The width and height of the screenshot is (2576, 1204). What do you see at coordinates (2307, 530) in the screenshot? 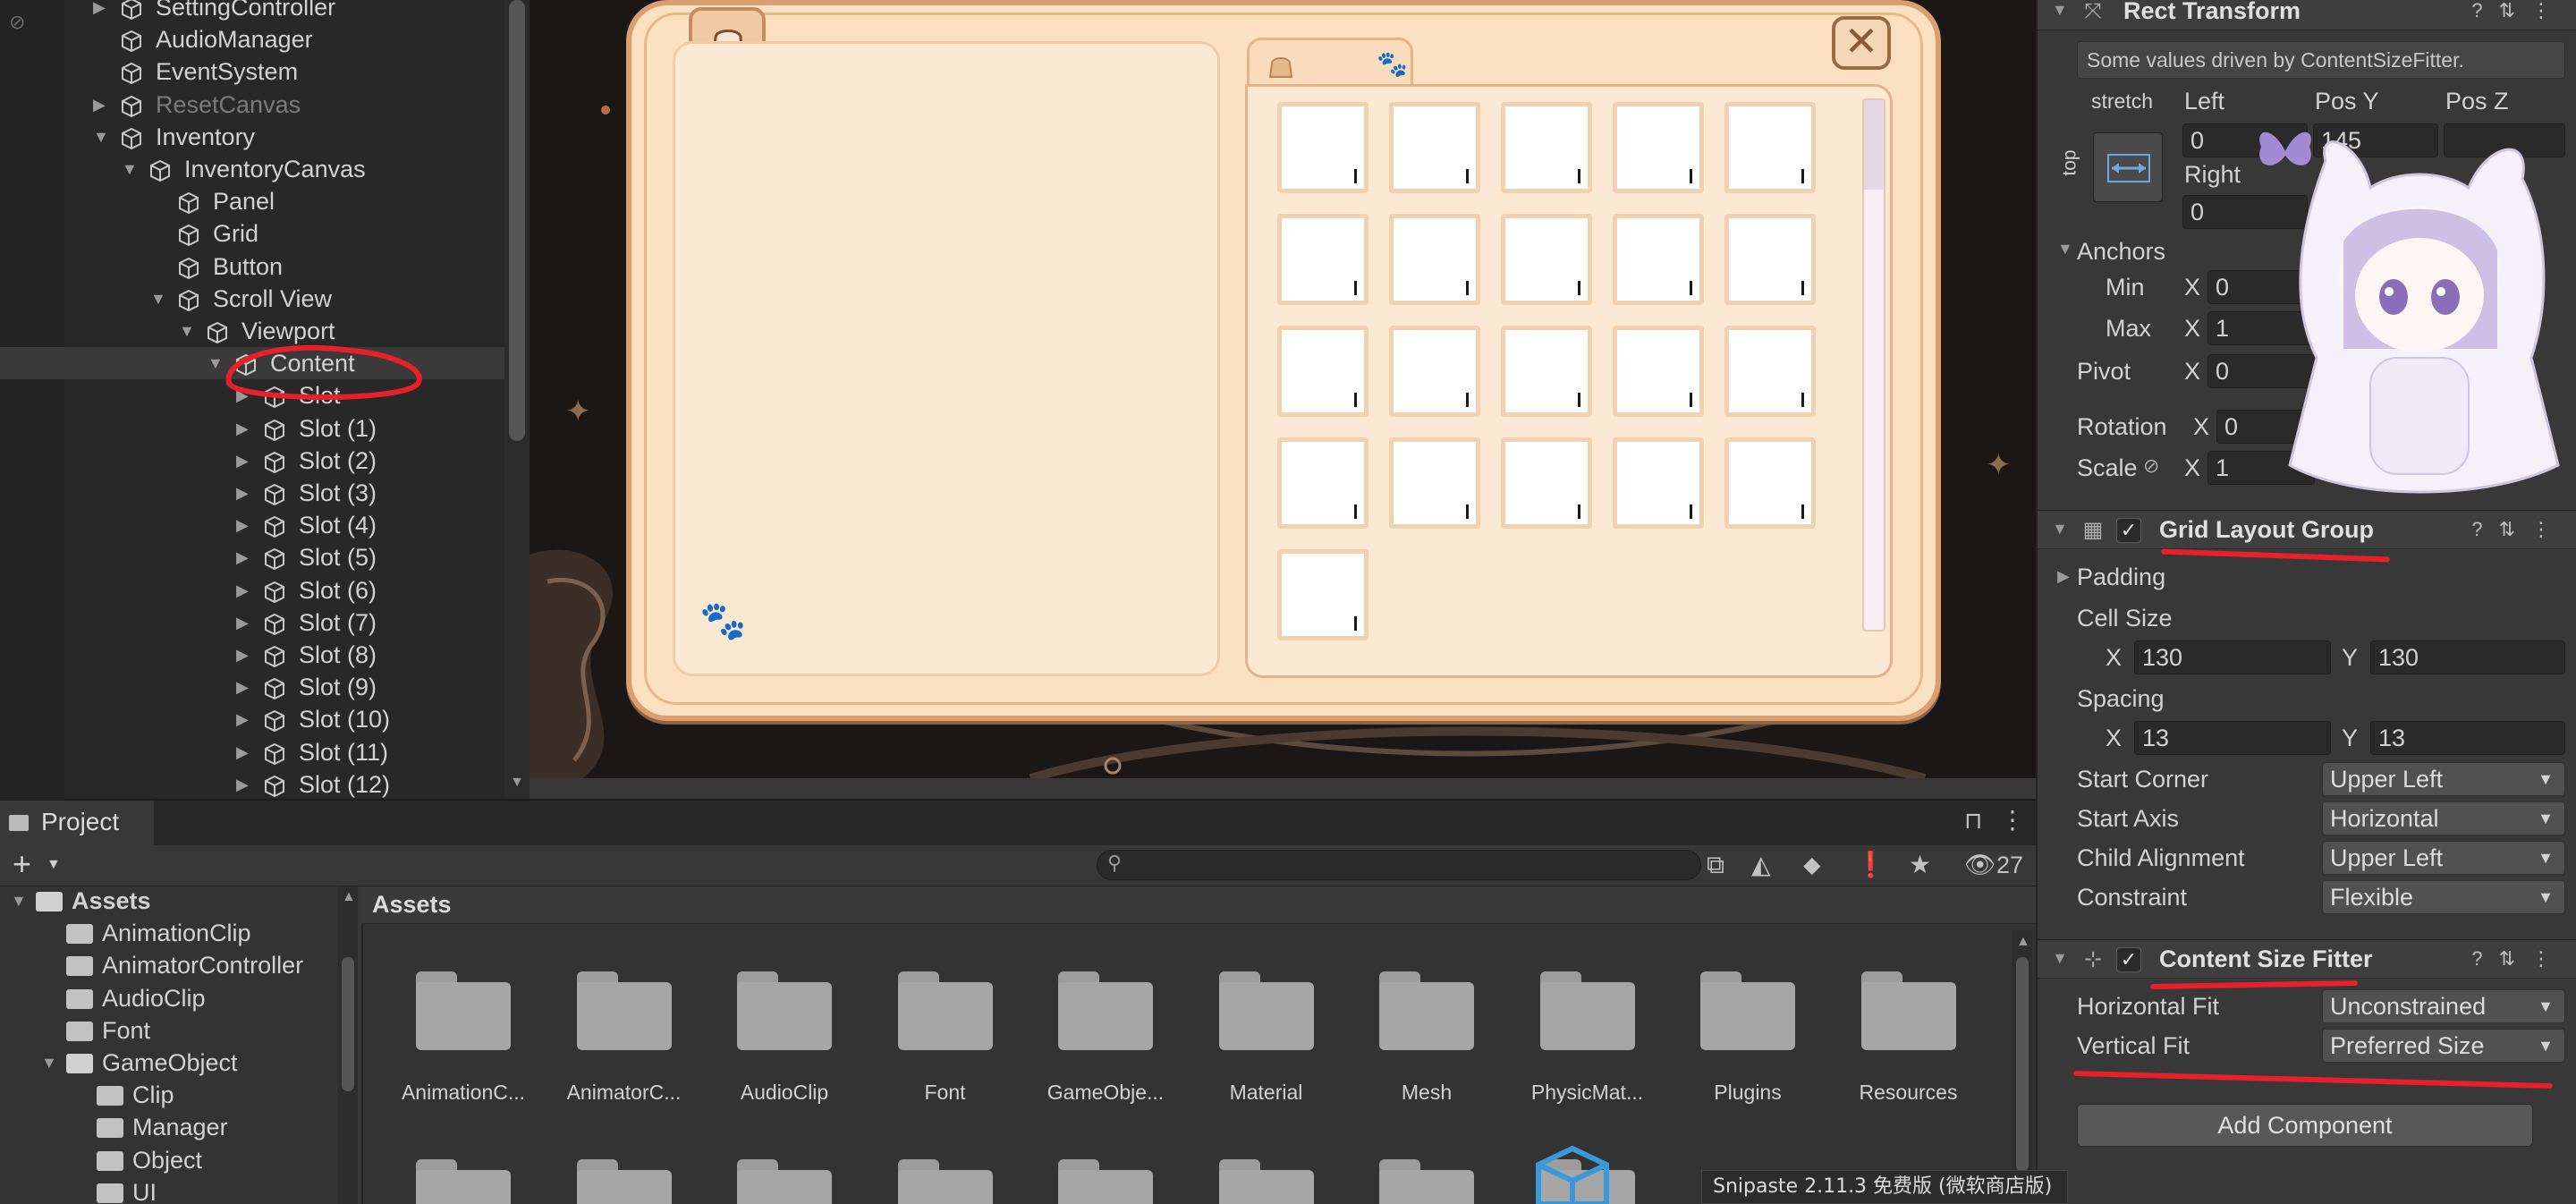
I see `grid-layout-group-header: ▼ ▦ ✓ Grid Layout Group ?⇅⋮` at bounding box center [2307, 530].